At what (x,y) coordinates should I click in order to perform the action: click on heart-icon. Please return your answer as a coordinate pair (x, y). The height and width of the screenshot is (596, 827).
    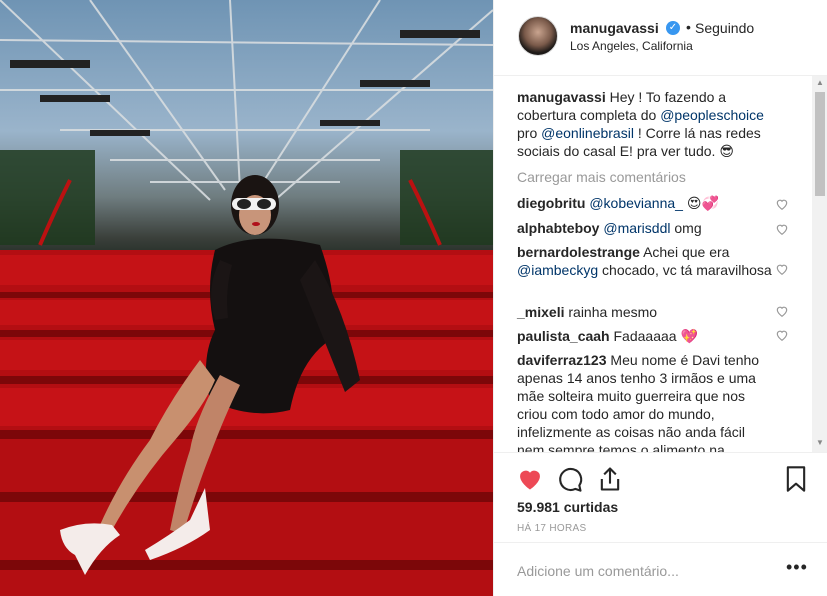
    Looking at the image, I should click on (530, 479).